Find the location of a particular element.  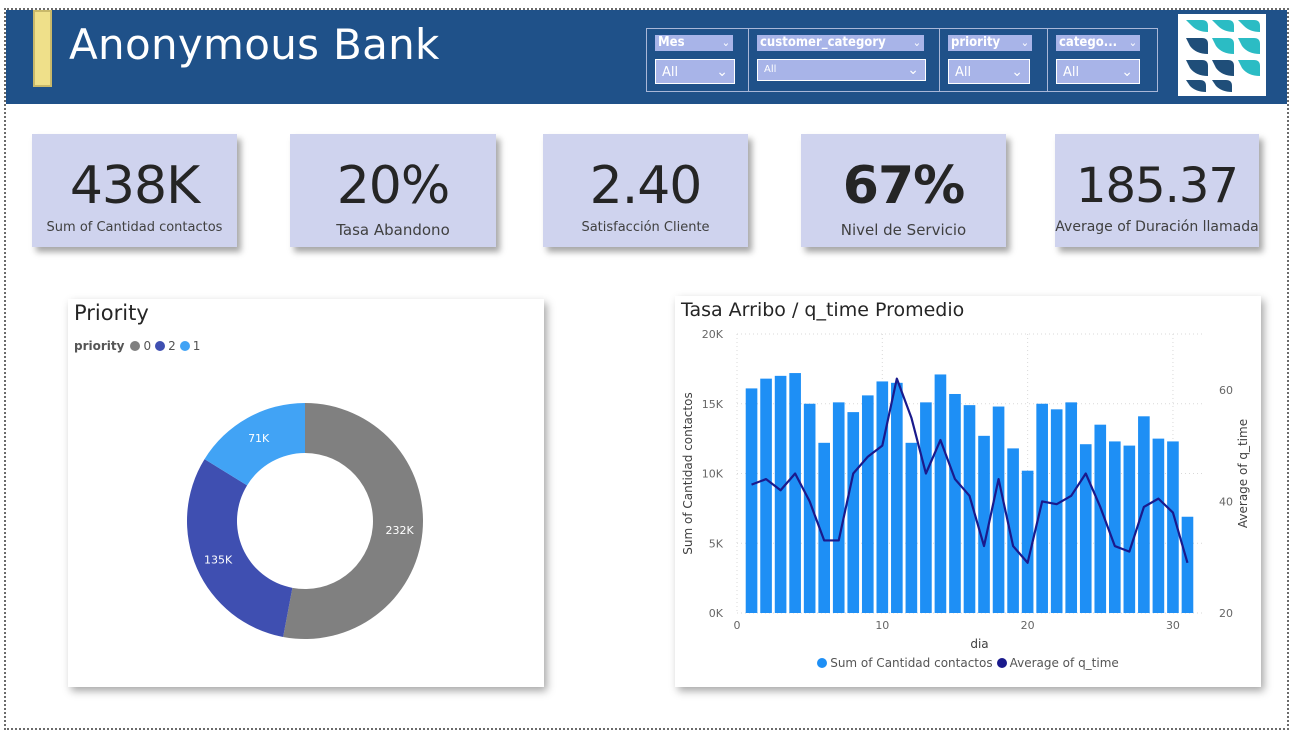

kpi-value: 20% is located at coordinates (393, 186).